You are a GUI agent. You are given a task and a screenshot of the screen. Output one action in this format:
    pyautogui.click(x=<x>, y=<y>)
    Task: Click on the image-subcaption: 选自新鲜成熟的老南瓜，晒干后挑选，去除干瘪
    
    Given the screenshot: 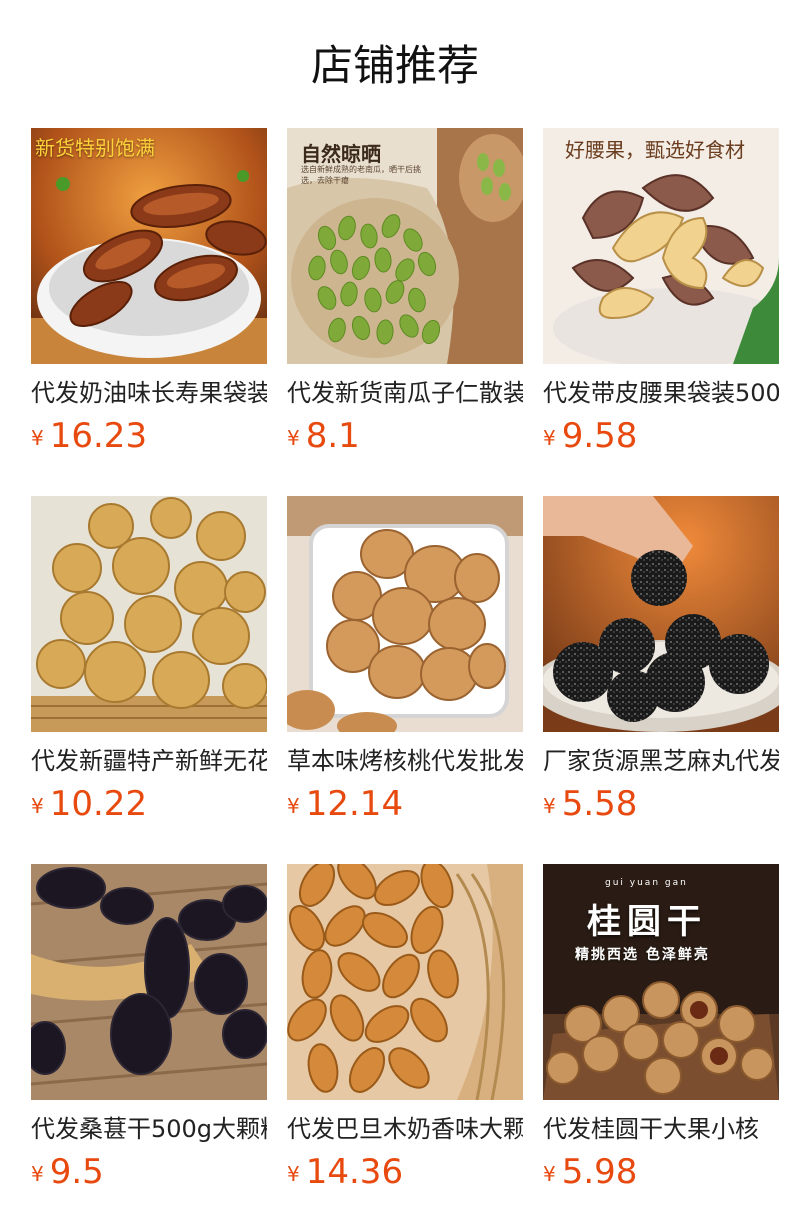 What is the action you would take?
    pyautogui.click(x=361, y=175)
    